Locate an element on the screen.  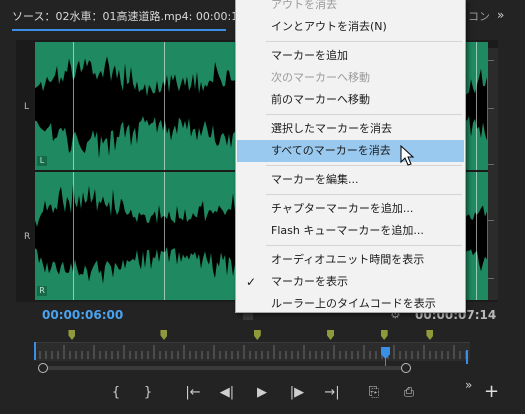
button-editor-add-icon: + is located at coordinates (491, 392).